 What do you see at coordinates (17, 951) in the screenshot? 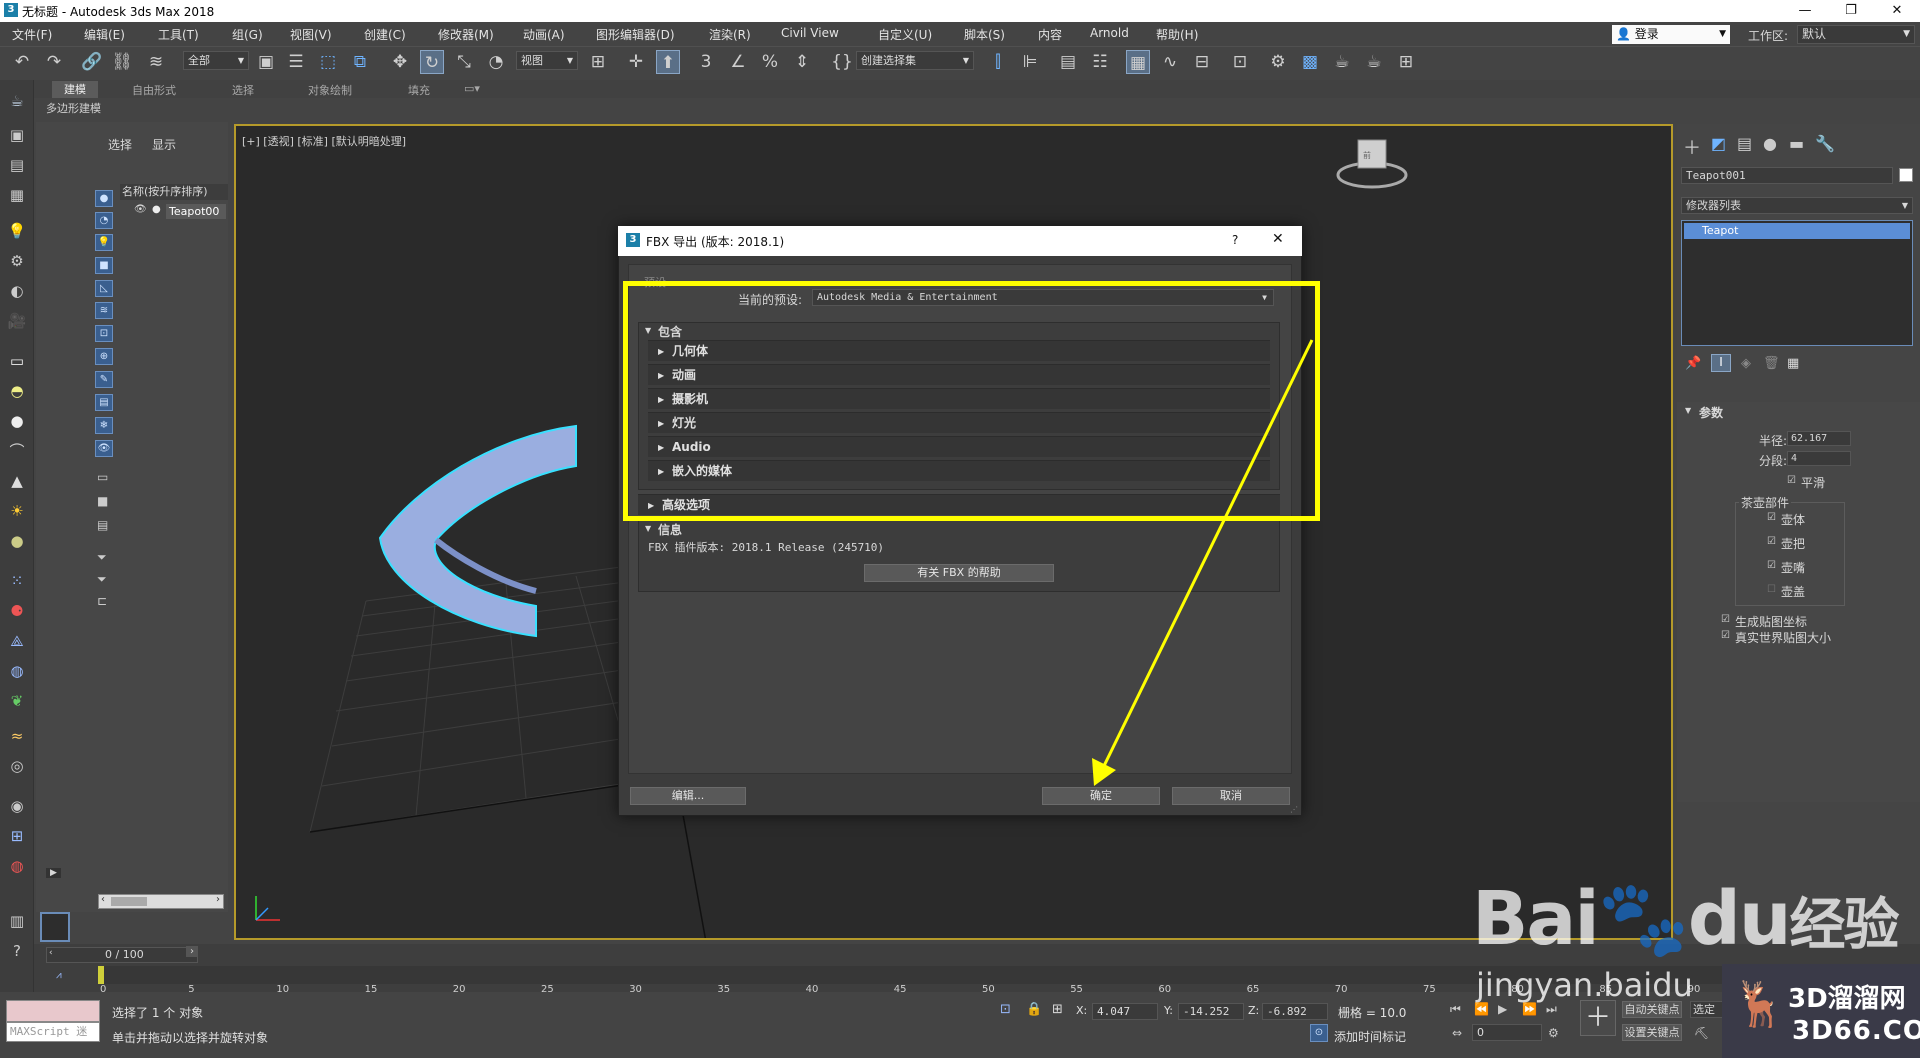
I see `help-icon: ?` at bounding box center [17, 951].